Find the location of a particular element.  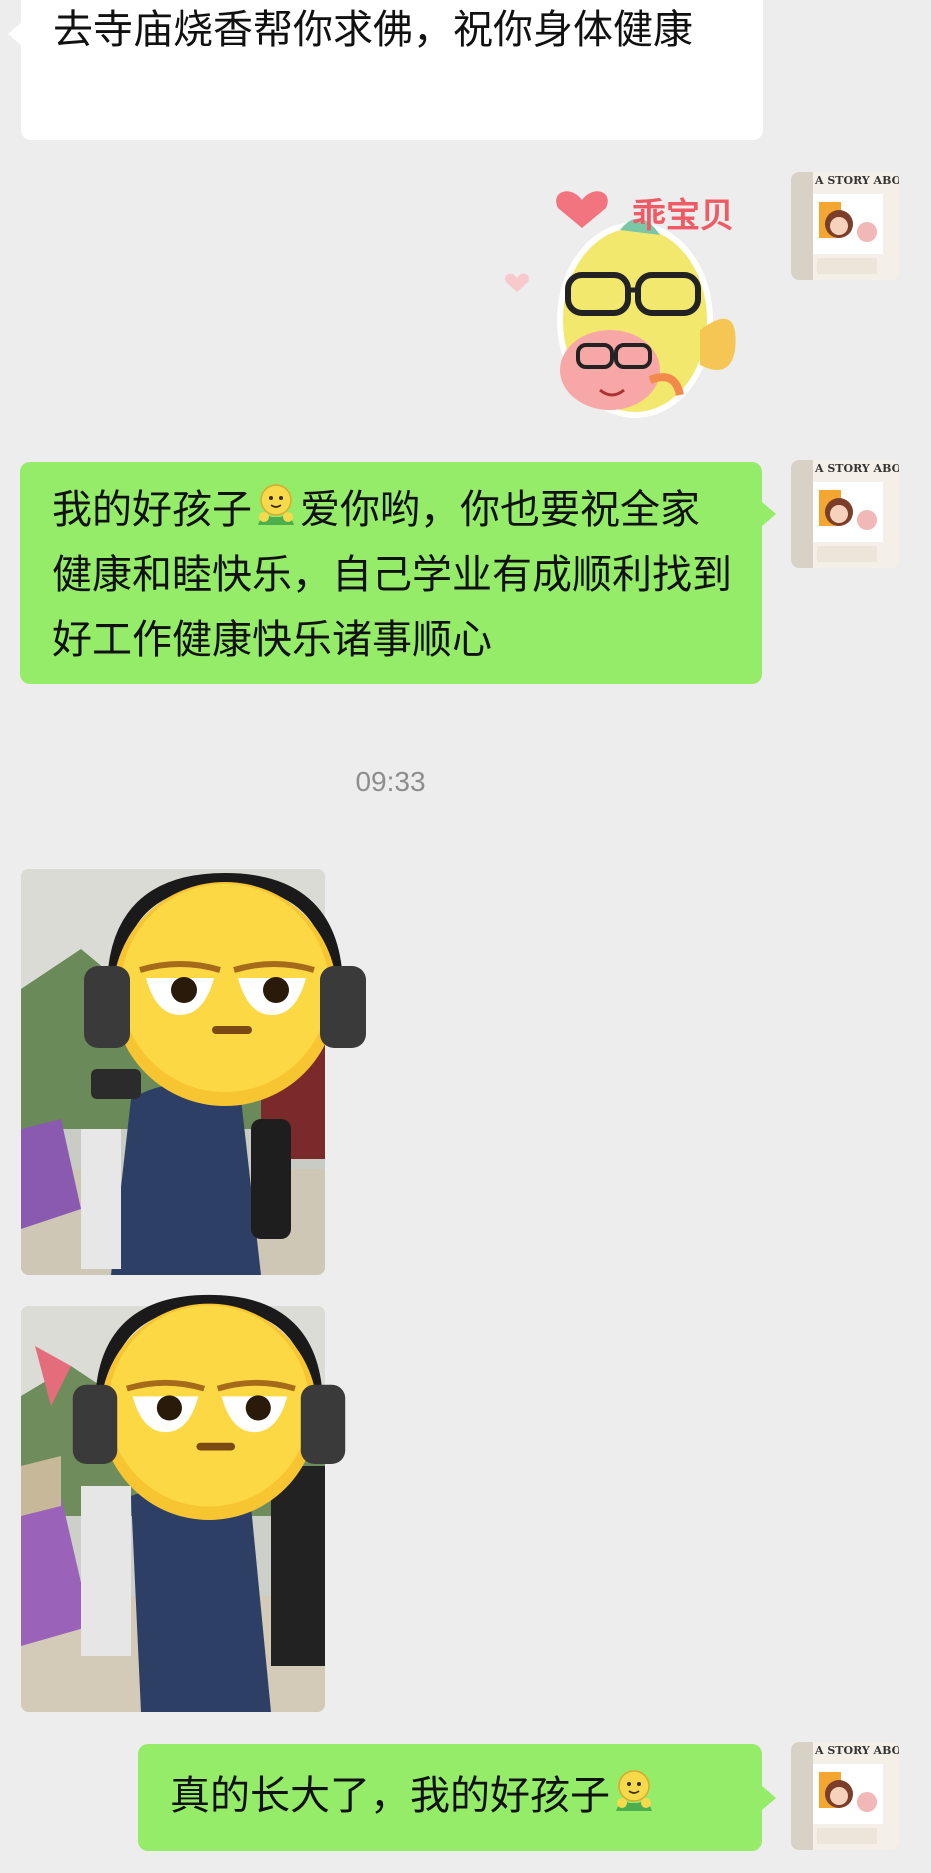

message-text: 我的好孩子 is located at coordinates (152, 510).